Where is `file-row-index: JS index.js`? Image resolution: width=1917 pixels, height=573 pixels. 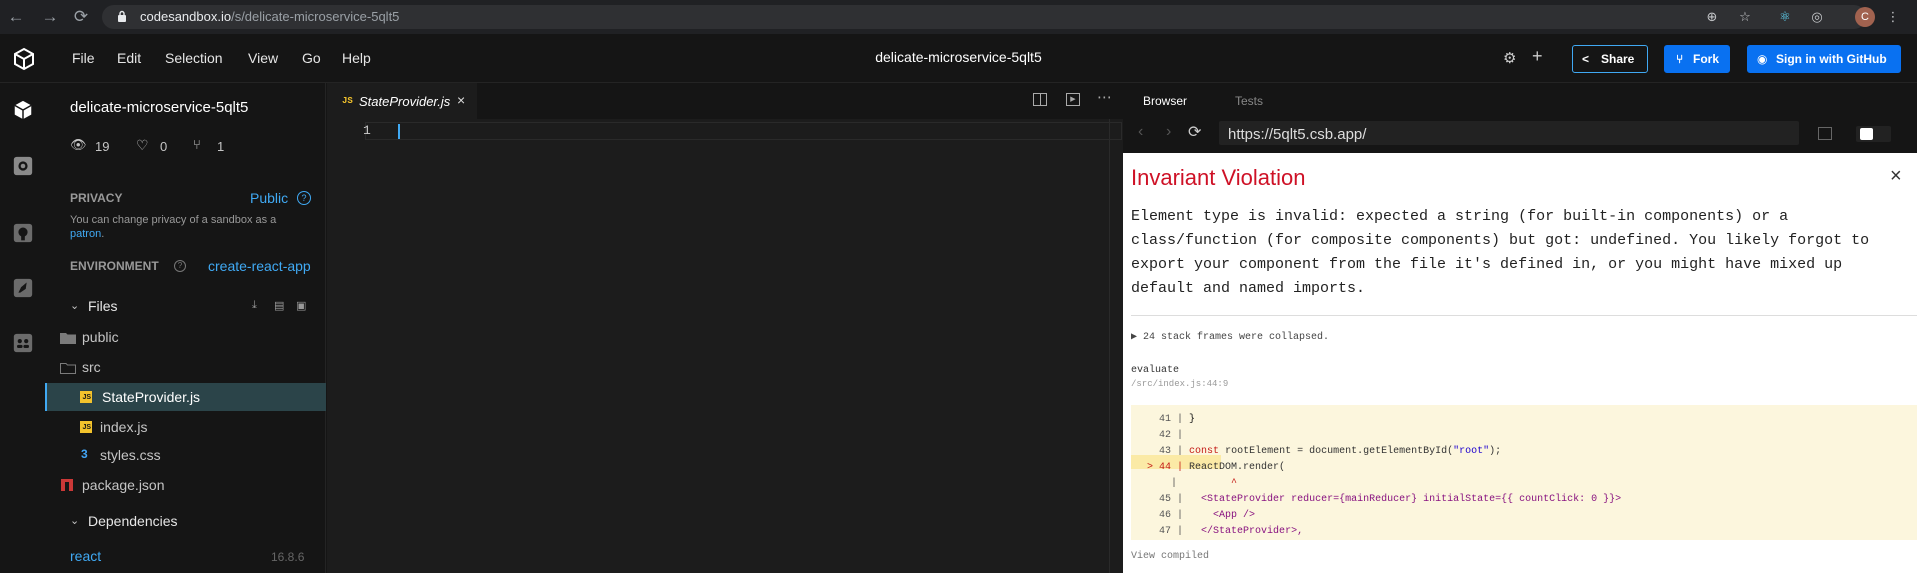
file-row-index: JS index.js is located at coordinates (185, 427).